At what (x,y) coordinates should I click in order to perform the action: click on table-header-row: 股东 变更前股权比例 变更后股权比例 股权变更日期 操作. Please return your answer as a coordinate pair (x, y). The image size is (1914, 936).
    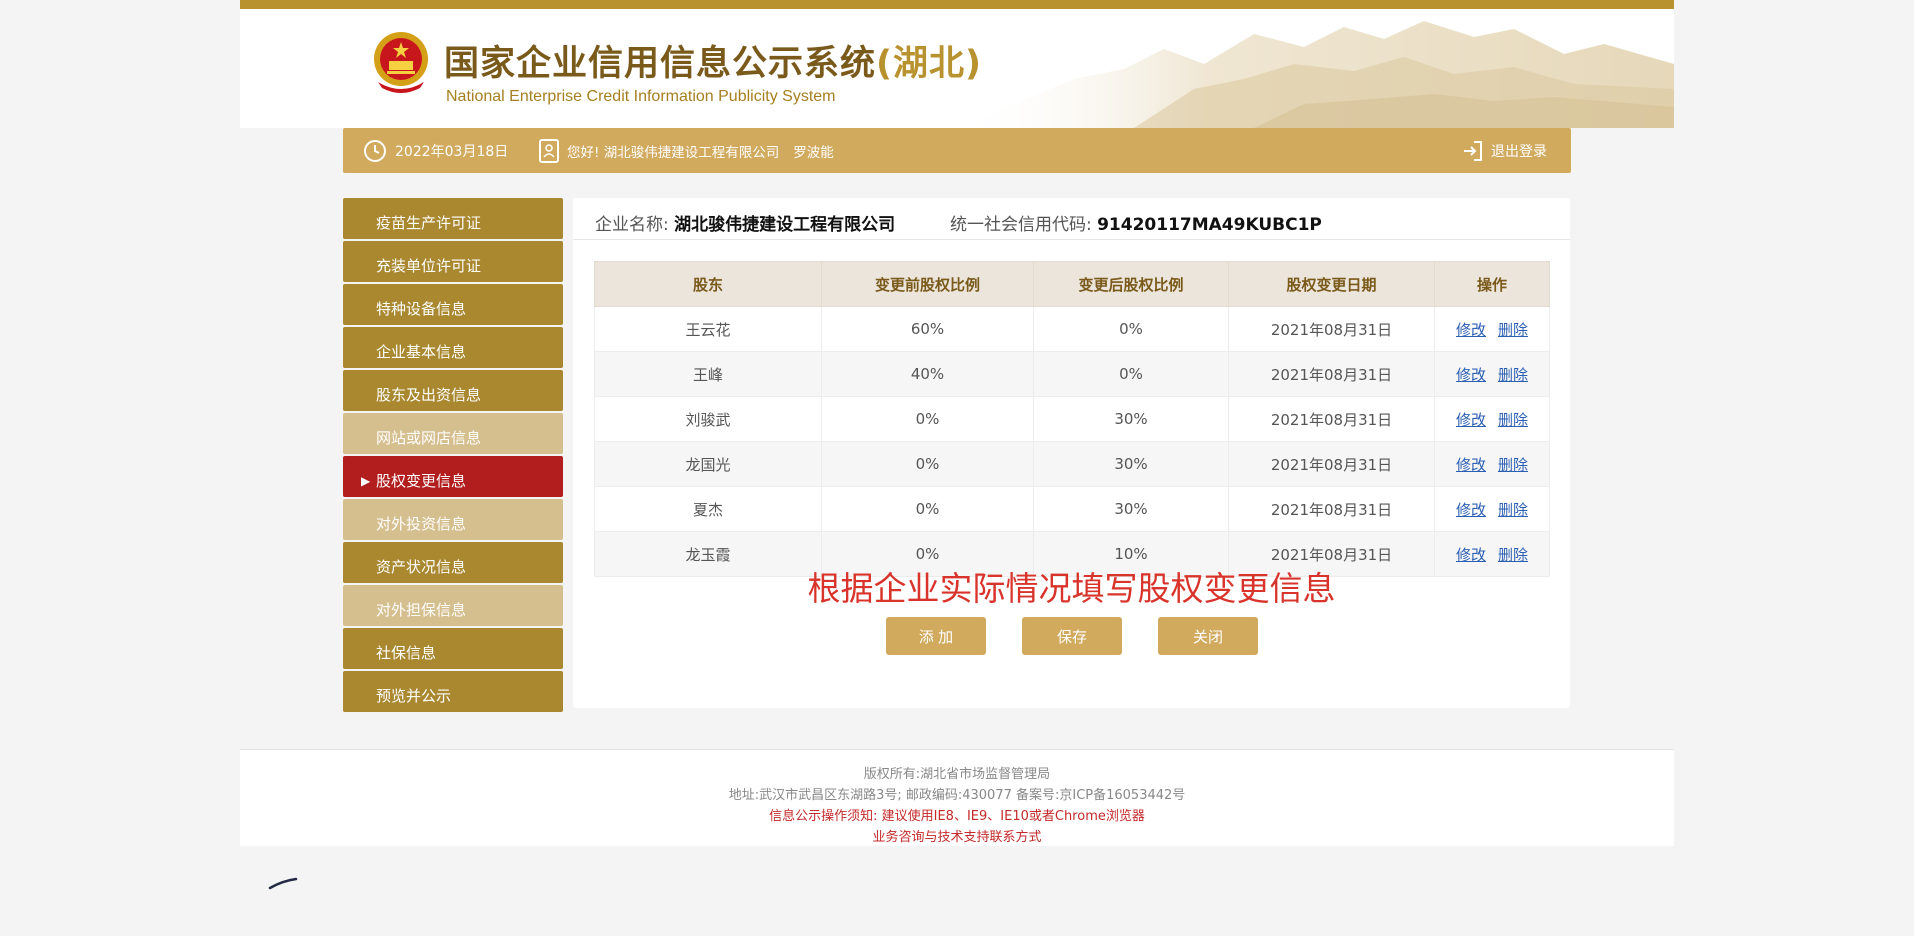
    Looking at the image, I should click on (1072, 284).